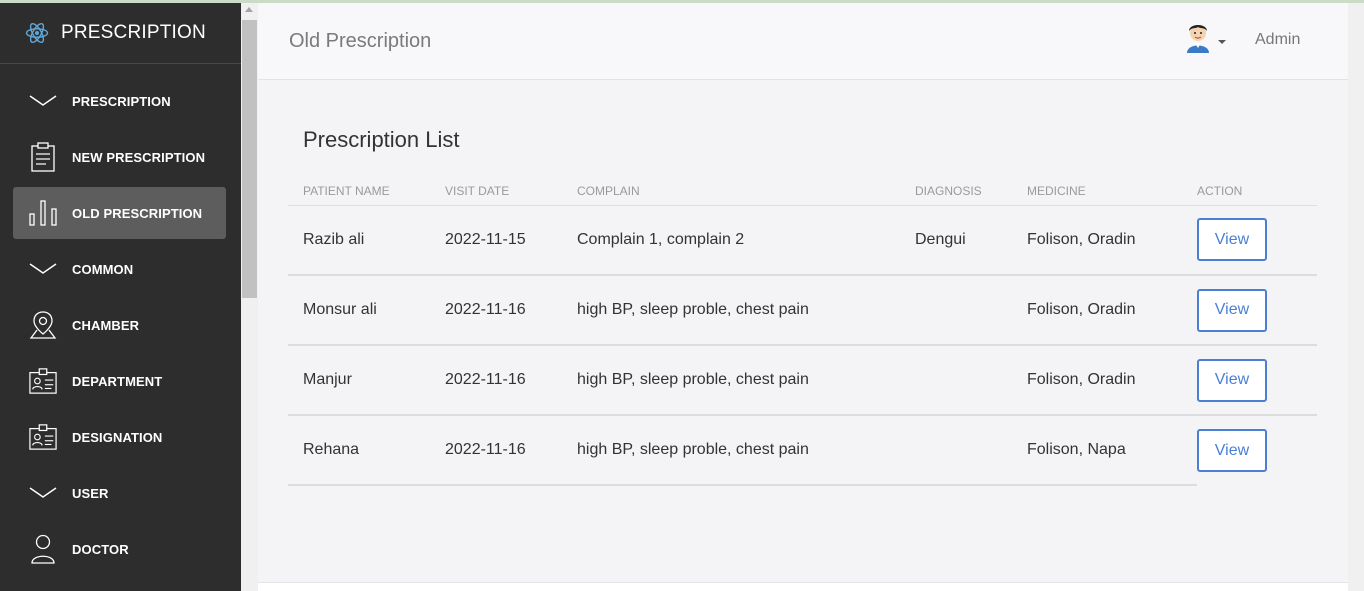 This screenshot has height=591, width=1364. What do you see at coordinates (1112, 192) in the screenshot?
I see `column-header-medicine: MEDICINE` at bounding box center [1112, 192].